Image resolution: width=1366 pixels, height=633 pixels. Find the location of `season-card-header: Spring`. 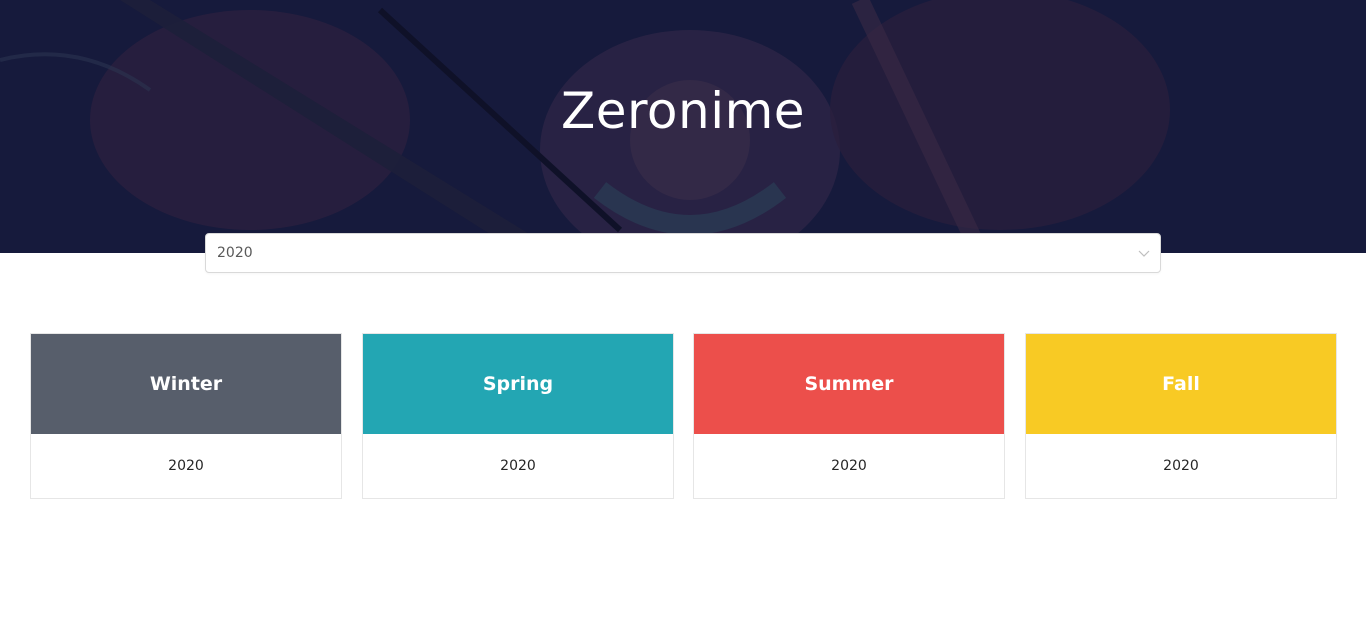

season-card-header: Spring is located at coordinates (518, 384).